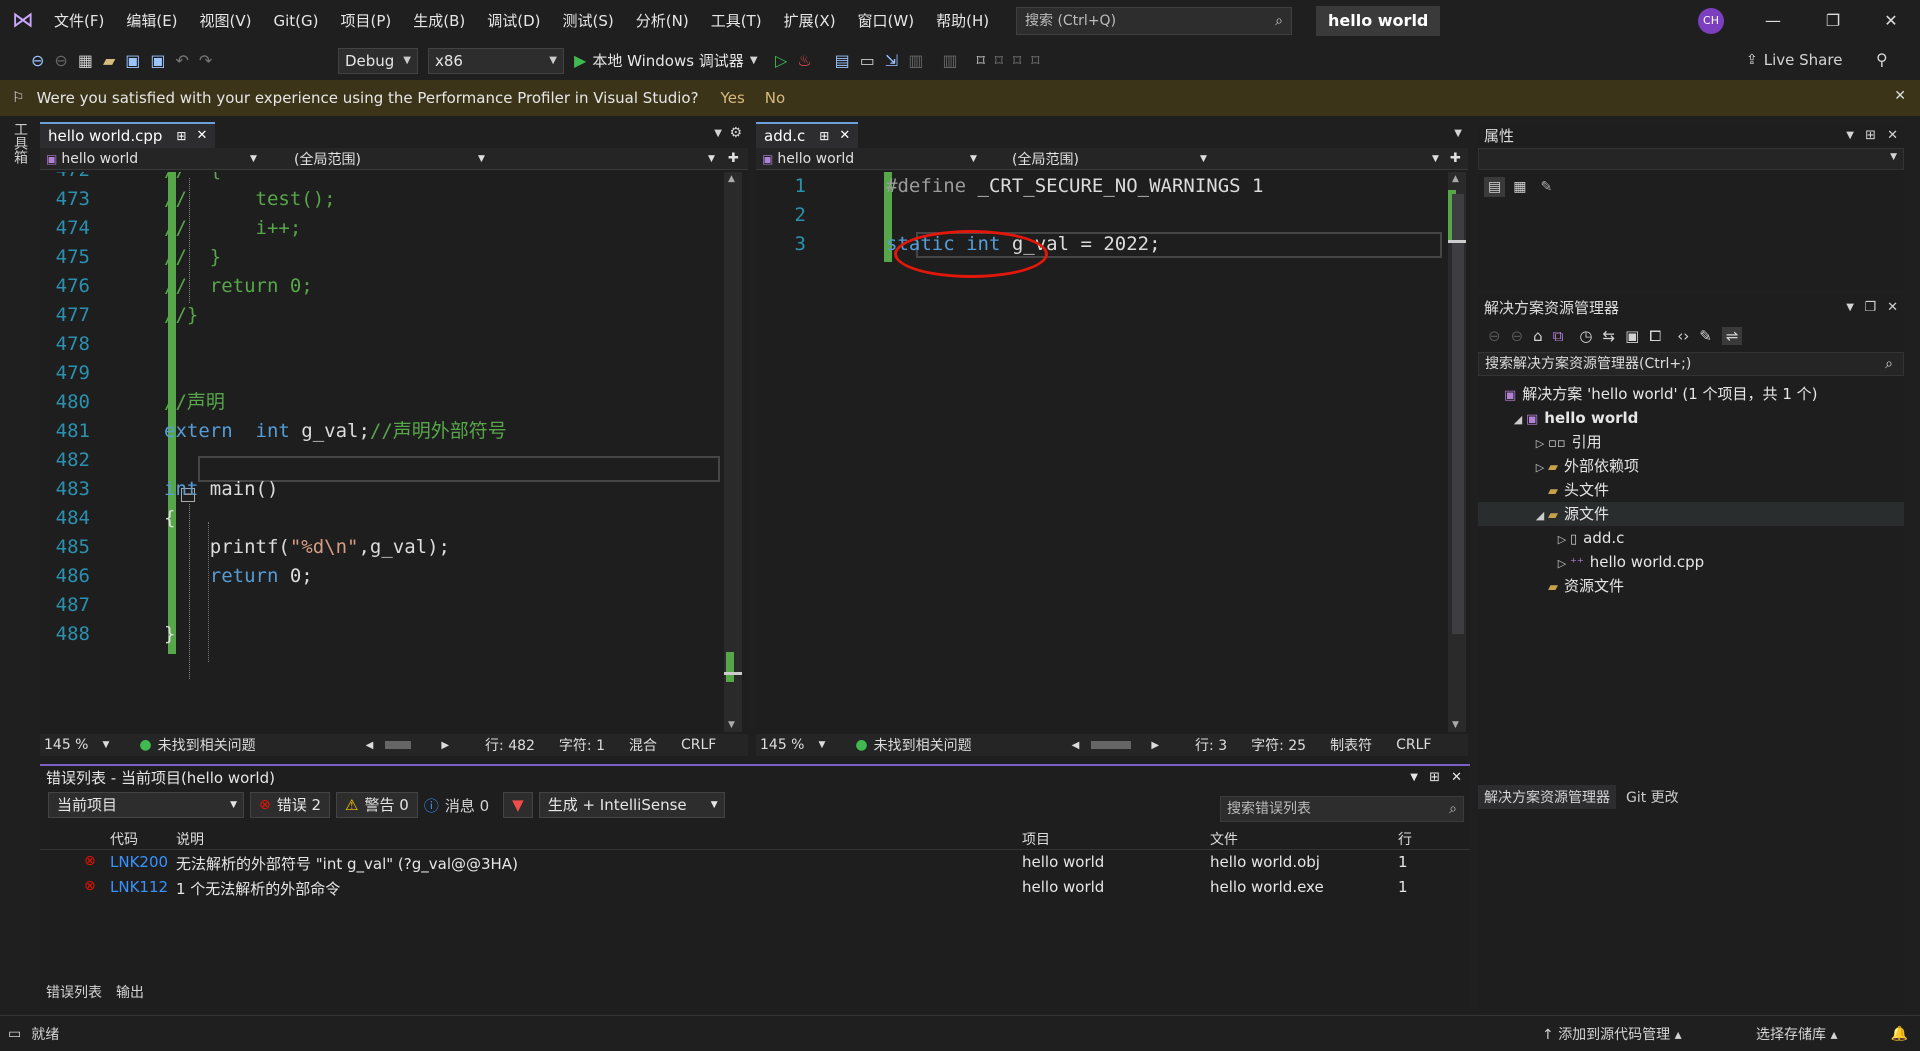 This screenshot has width=1920, height=1051. What do you see at coordinates (804, 60) in the screenshot?
I see `hot-reload-icon: ♨` at bounding box center [804, 60].